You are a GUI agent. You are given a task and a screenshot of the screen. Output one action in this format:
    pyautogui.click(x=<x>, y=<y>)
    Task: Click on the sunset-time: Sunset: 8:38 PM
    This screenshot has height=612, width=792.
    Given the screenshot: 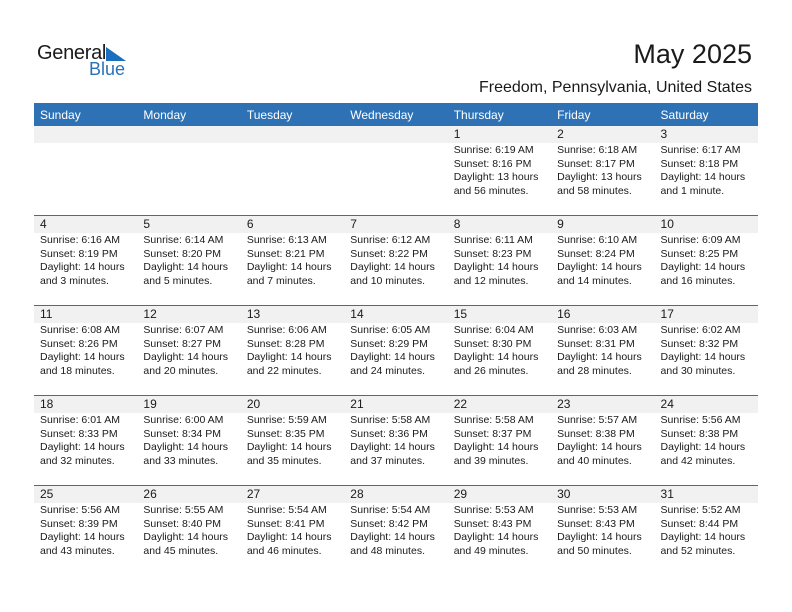 What is the action you would take?
    pyautogui.click(x=699, y=433)
    